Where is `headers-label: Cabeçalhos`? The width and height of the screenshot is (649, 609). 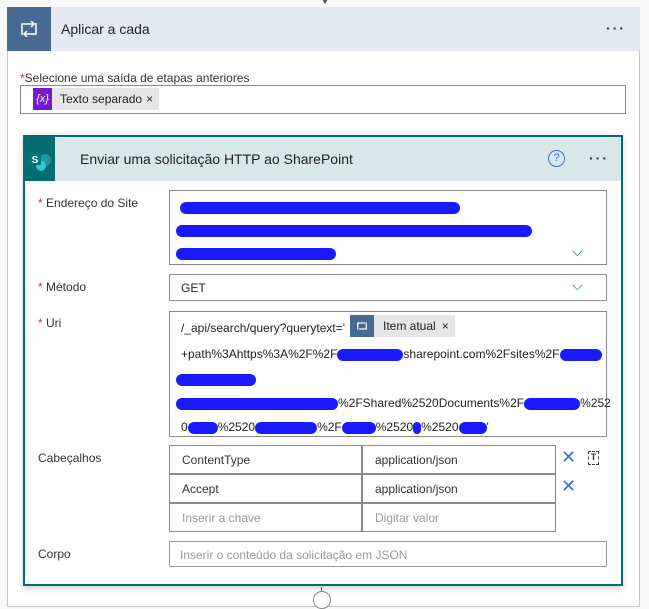
headers-label: Cabeçalhos is located at coordinates (70, 458).